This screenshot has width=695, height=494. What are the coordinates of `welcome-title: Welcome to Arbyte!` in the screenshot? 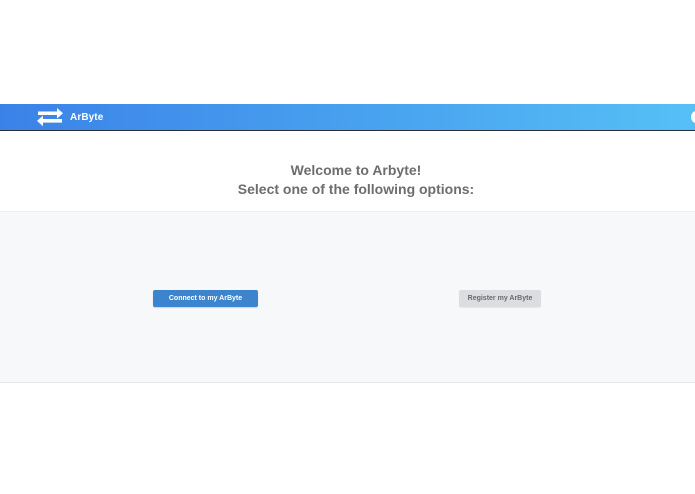 It's located at (356, 170).